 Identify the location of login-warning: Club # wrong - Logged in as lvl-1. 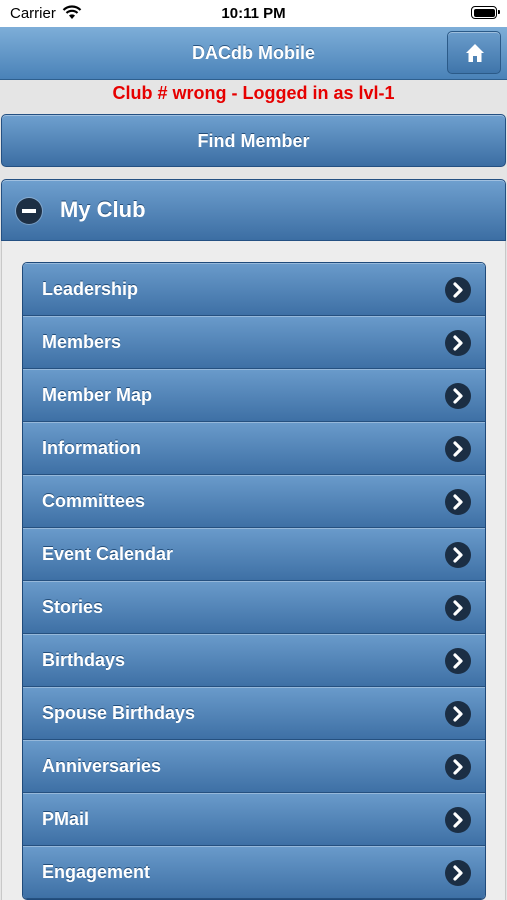
(253, 93).